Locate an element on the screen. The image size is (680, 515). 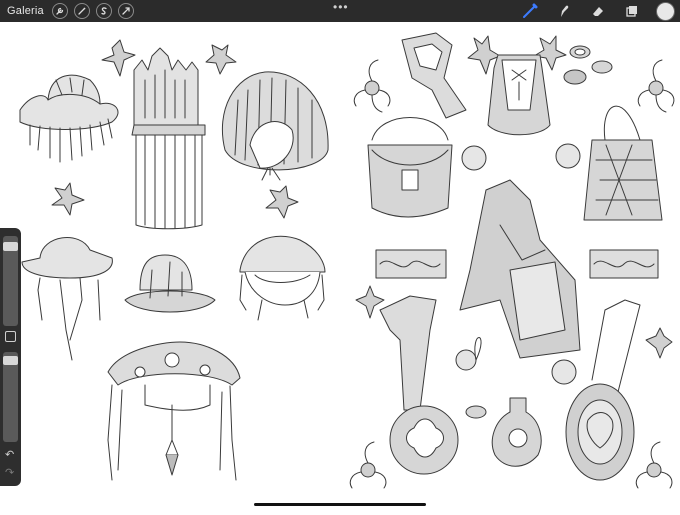
layers-icon is located at coordinates (631, 11).